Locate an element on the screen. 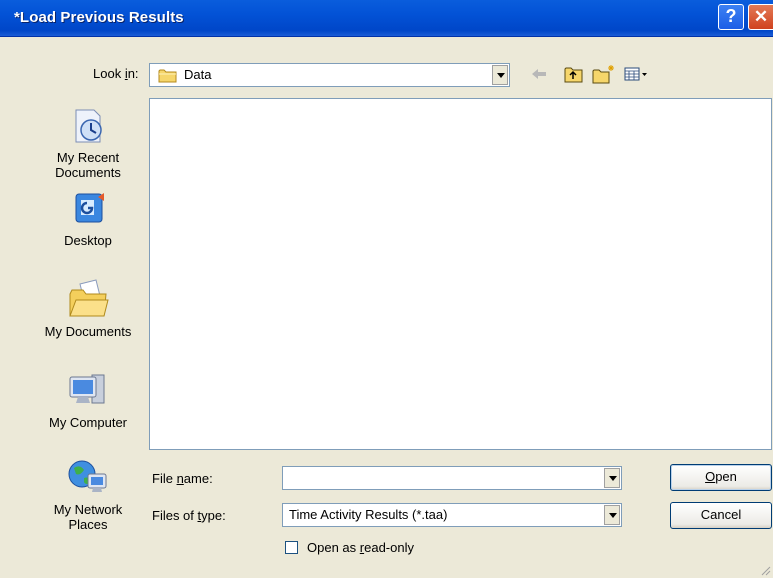 The image size is (773, 578). help-icon: ? is located at coordinates (731, 16).